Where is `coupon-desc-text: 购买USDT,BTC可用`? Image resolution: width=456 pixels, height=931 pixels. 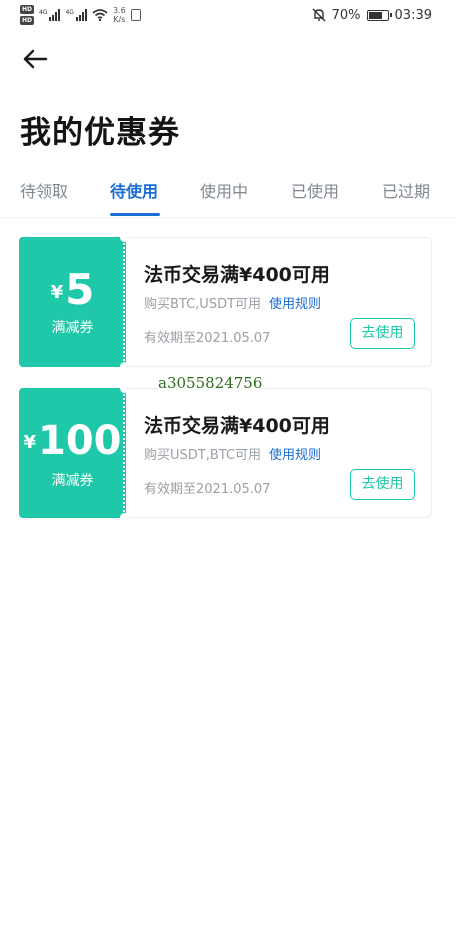
coupon-desc-text: 购买USDT,BTC可用 is located at coordinates (203, 455).